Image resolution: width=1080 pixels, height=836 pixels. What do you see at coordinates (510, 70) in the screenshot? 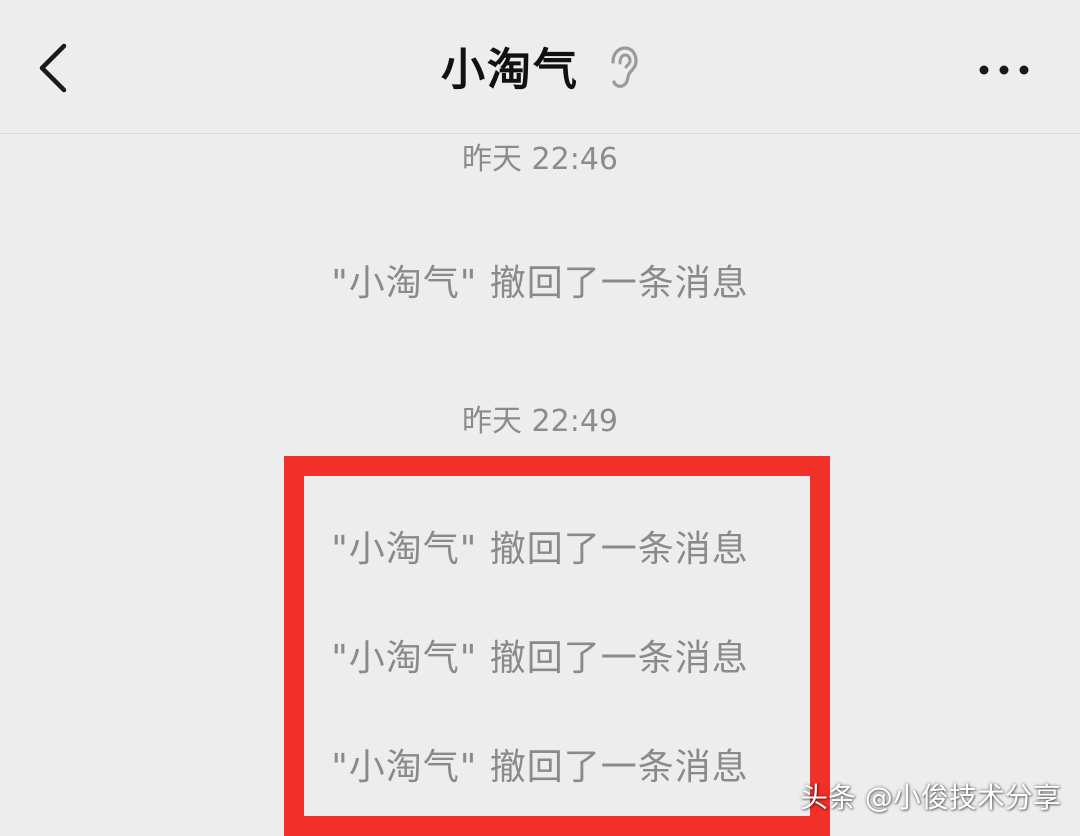
I see `chat-title: 小淘气` at bounding box center [510, 70].